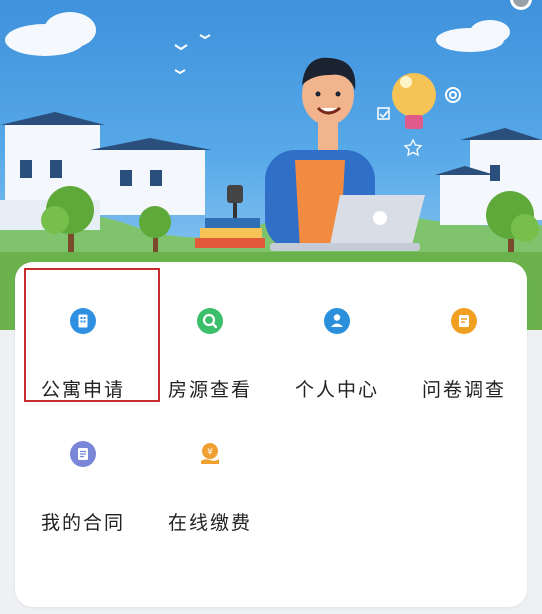 This screenshot has height=614, width=542. What do you see at coordinates (464, 339) in the screenshot?
I see `grid-item-questionnaire: 问卷调查` at bounding box center [464, 339].